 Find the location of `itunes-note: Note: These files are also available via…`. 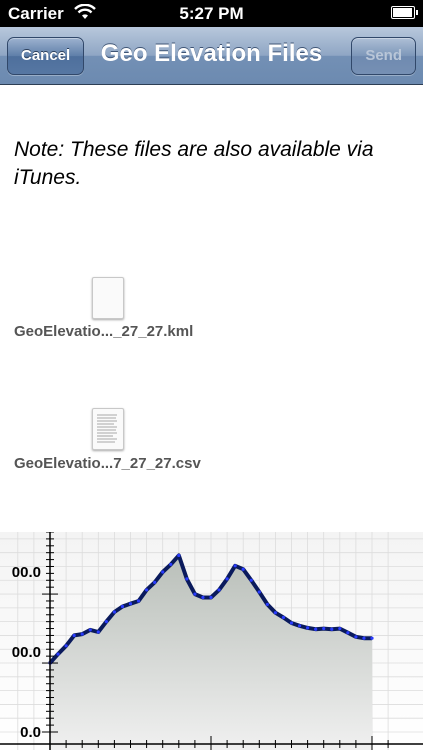

itunes-note: Note: These files are also available via… is located at coordinates (194, 163).